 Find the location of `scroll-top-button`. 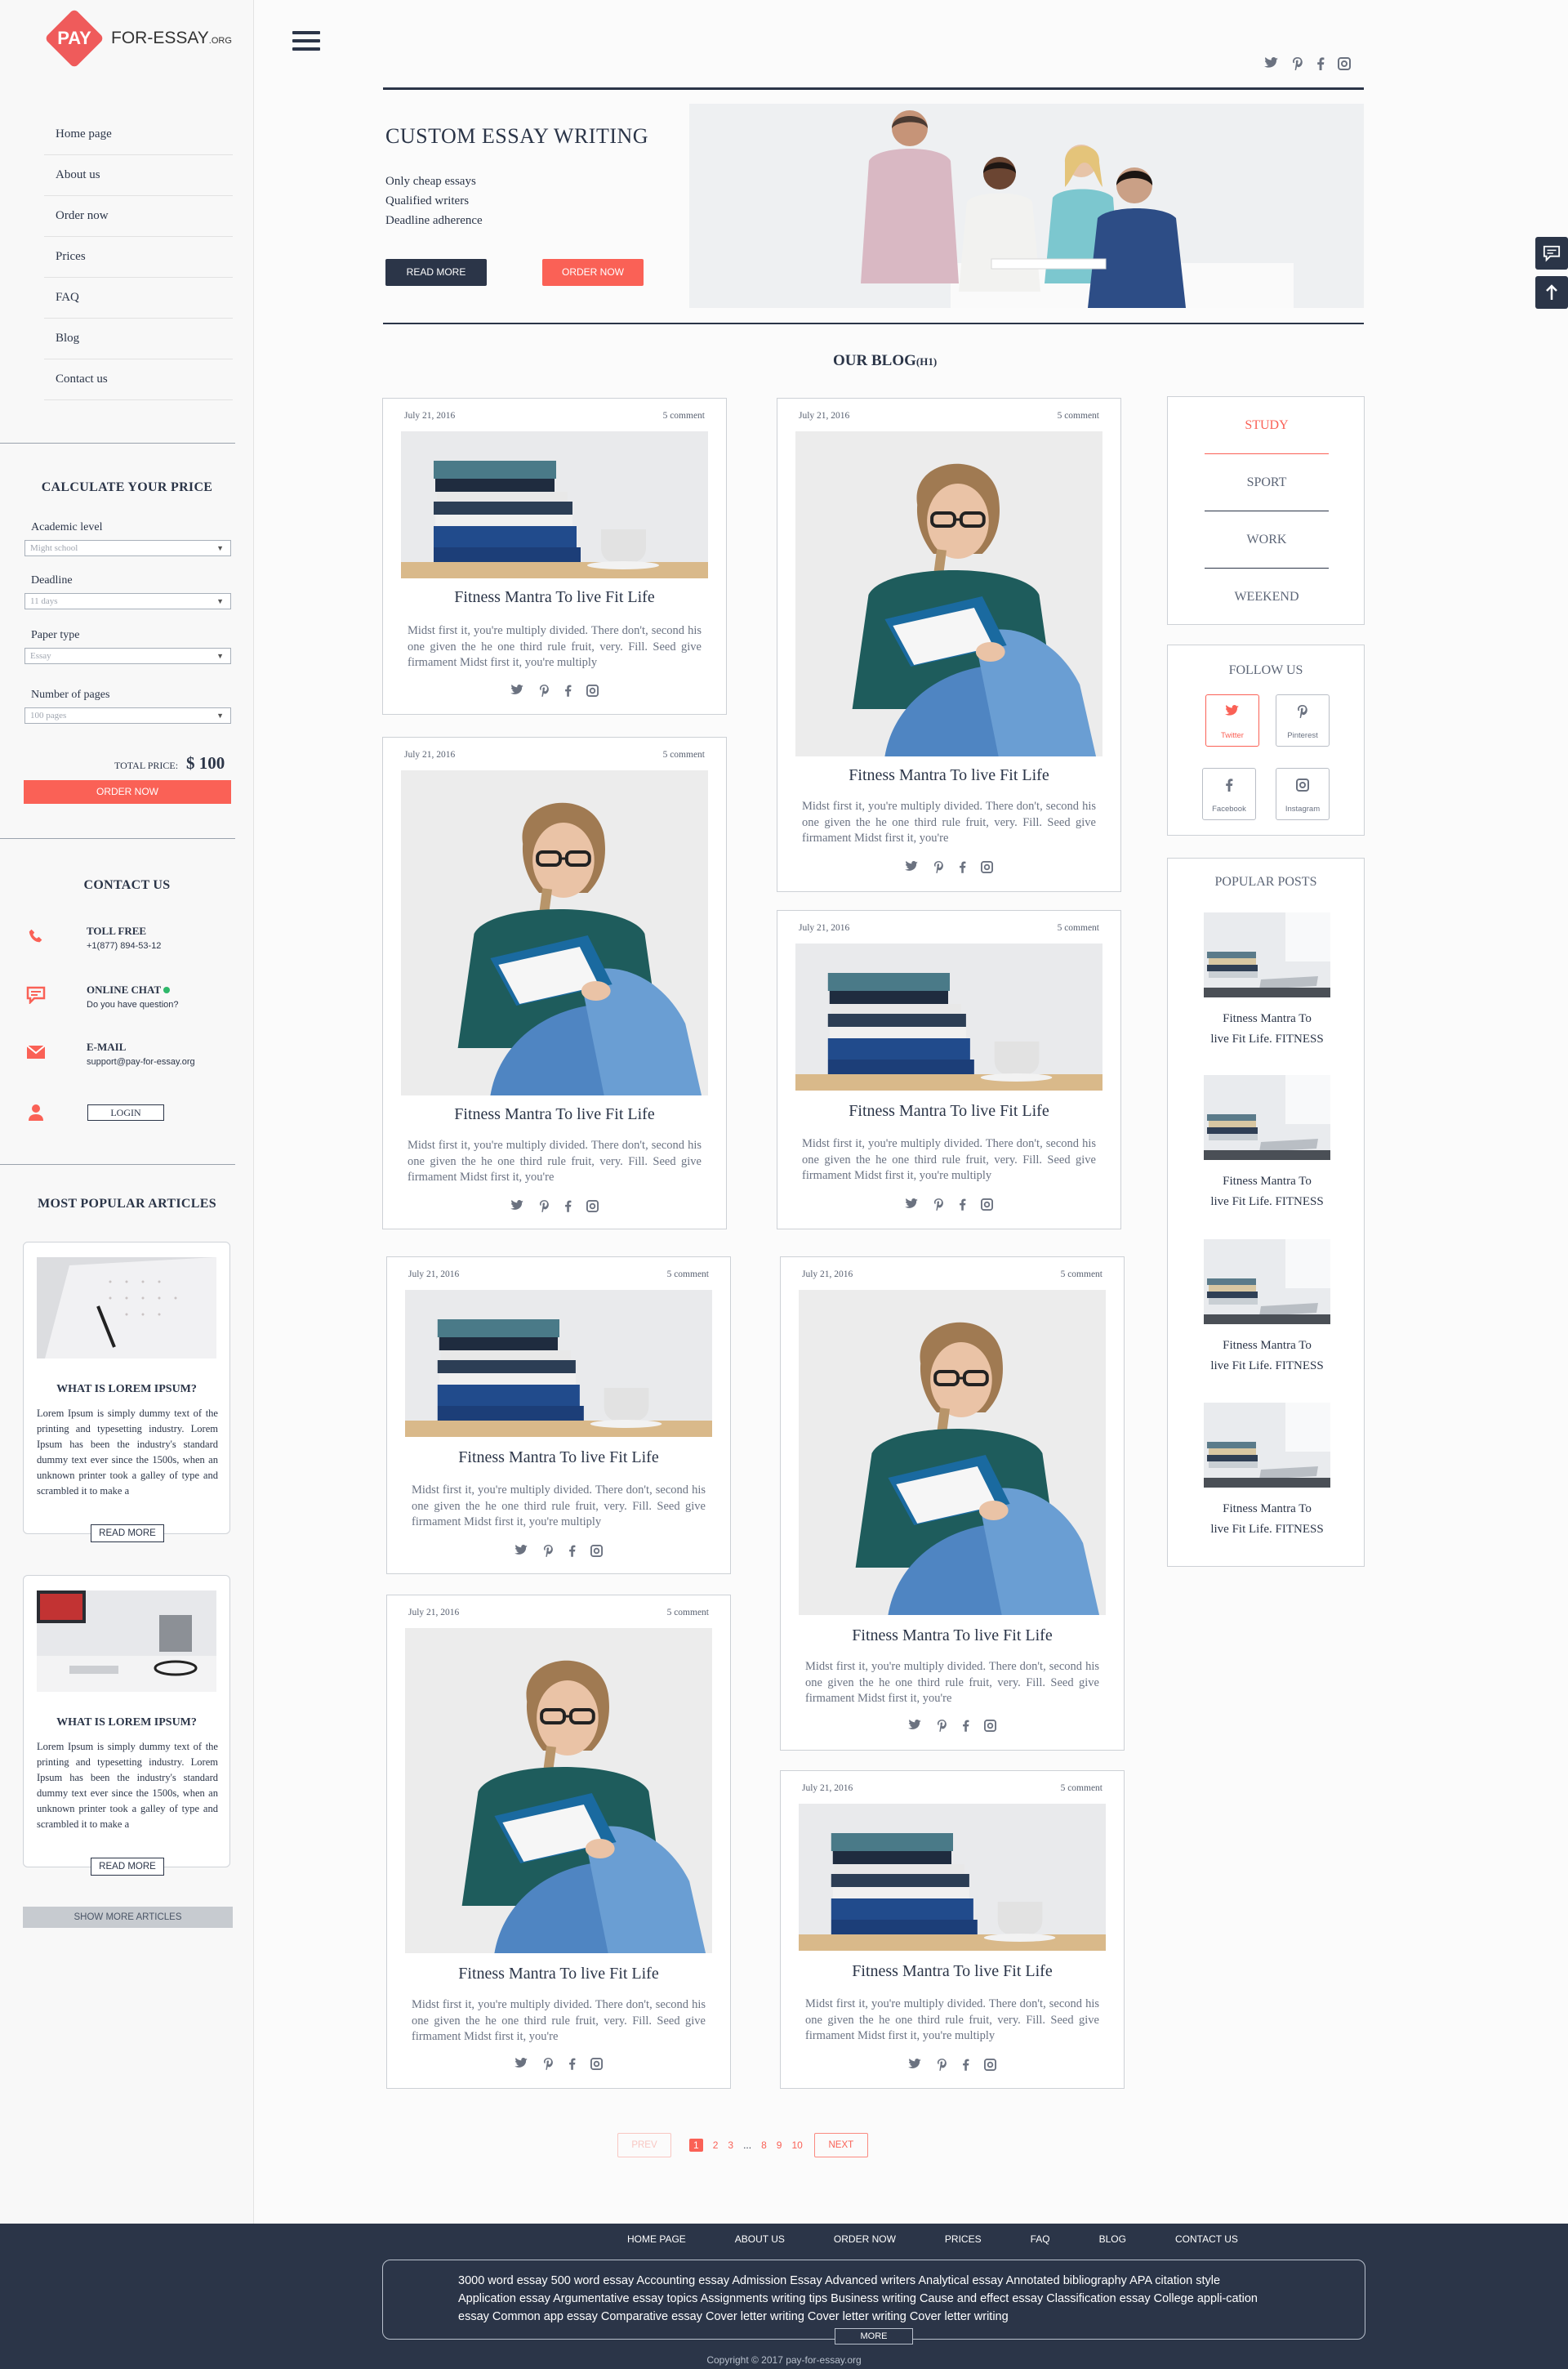

scroll-top-button is located at coordinates (1551, 292).